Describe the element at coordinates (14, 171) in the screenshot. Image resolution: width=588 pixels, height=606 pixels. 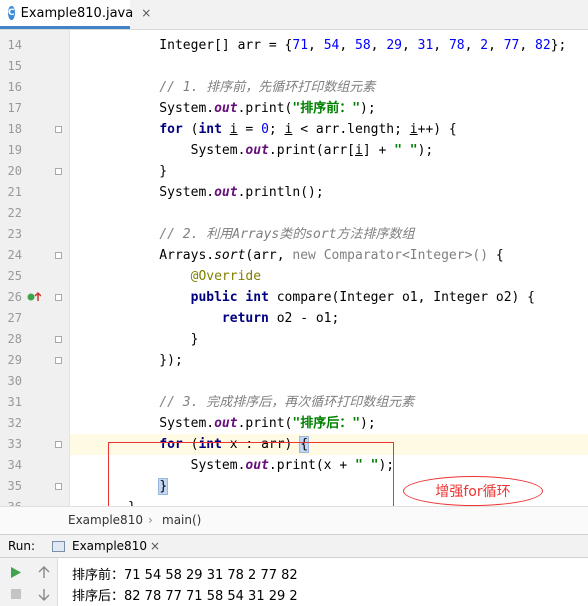
I see `line-number: 20` at that location.